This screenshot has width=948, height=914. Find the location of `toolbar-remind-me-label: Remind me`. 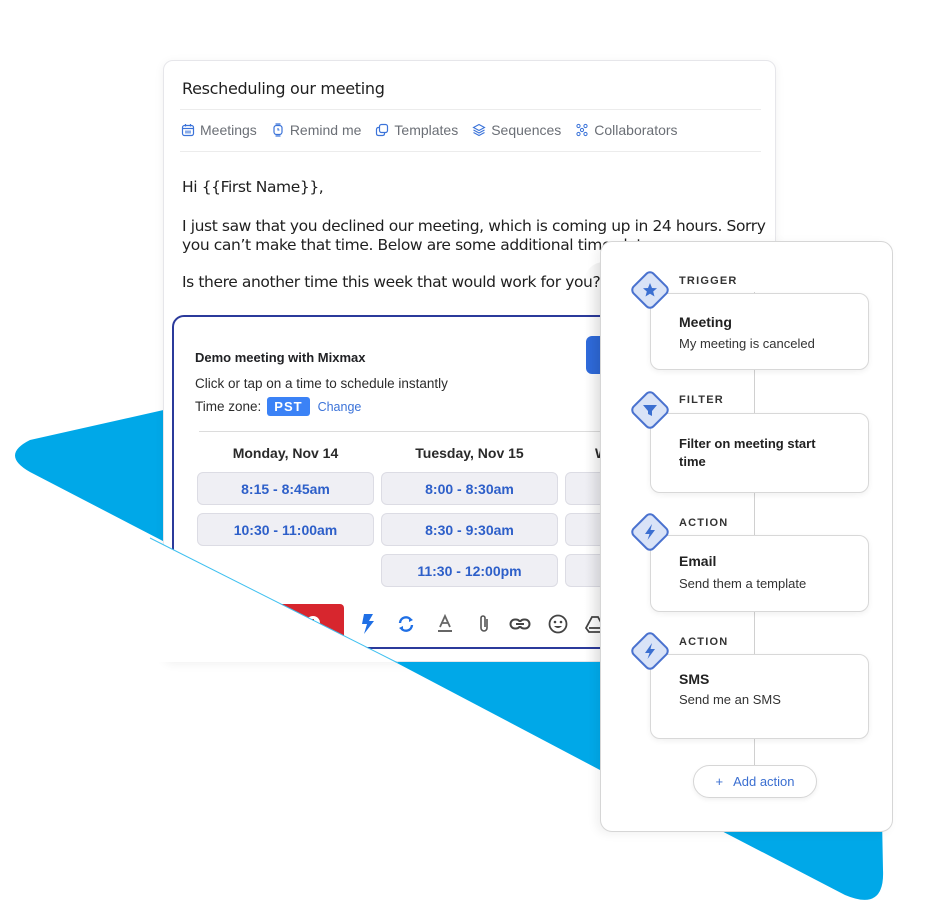

toolbar-remind-me-label: Remind me is located at coordinates (325, 130).